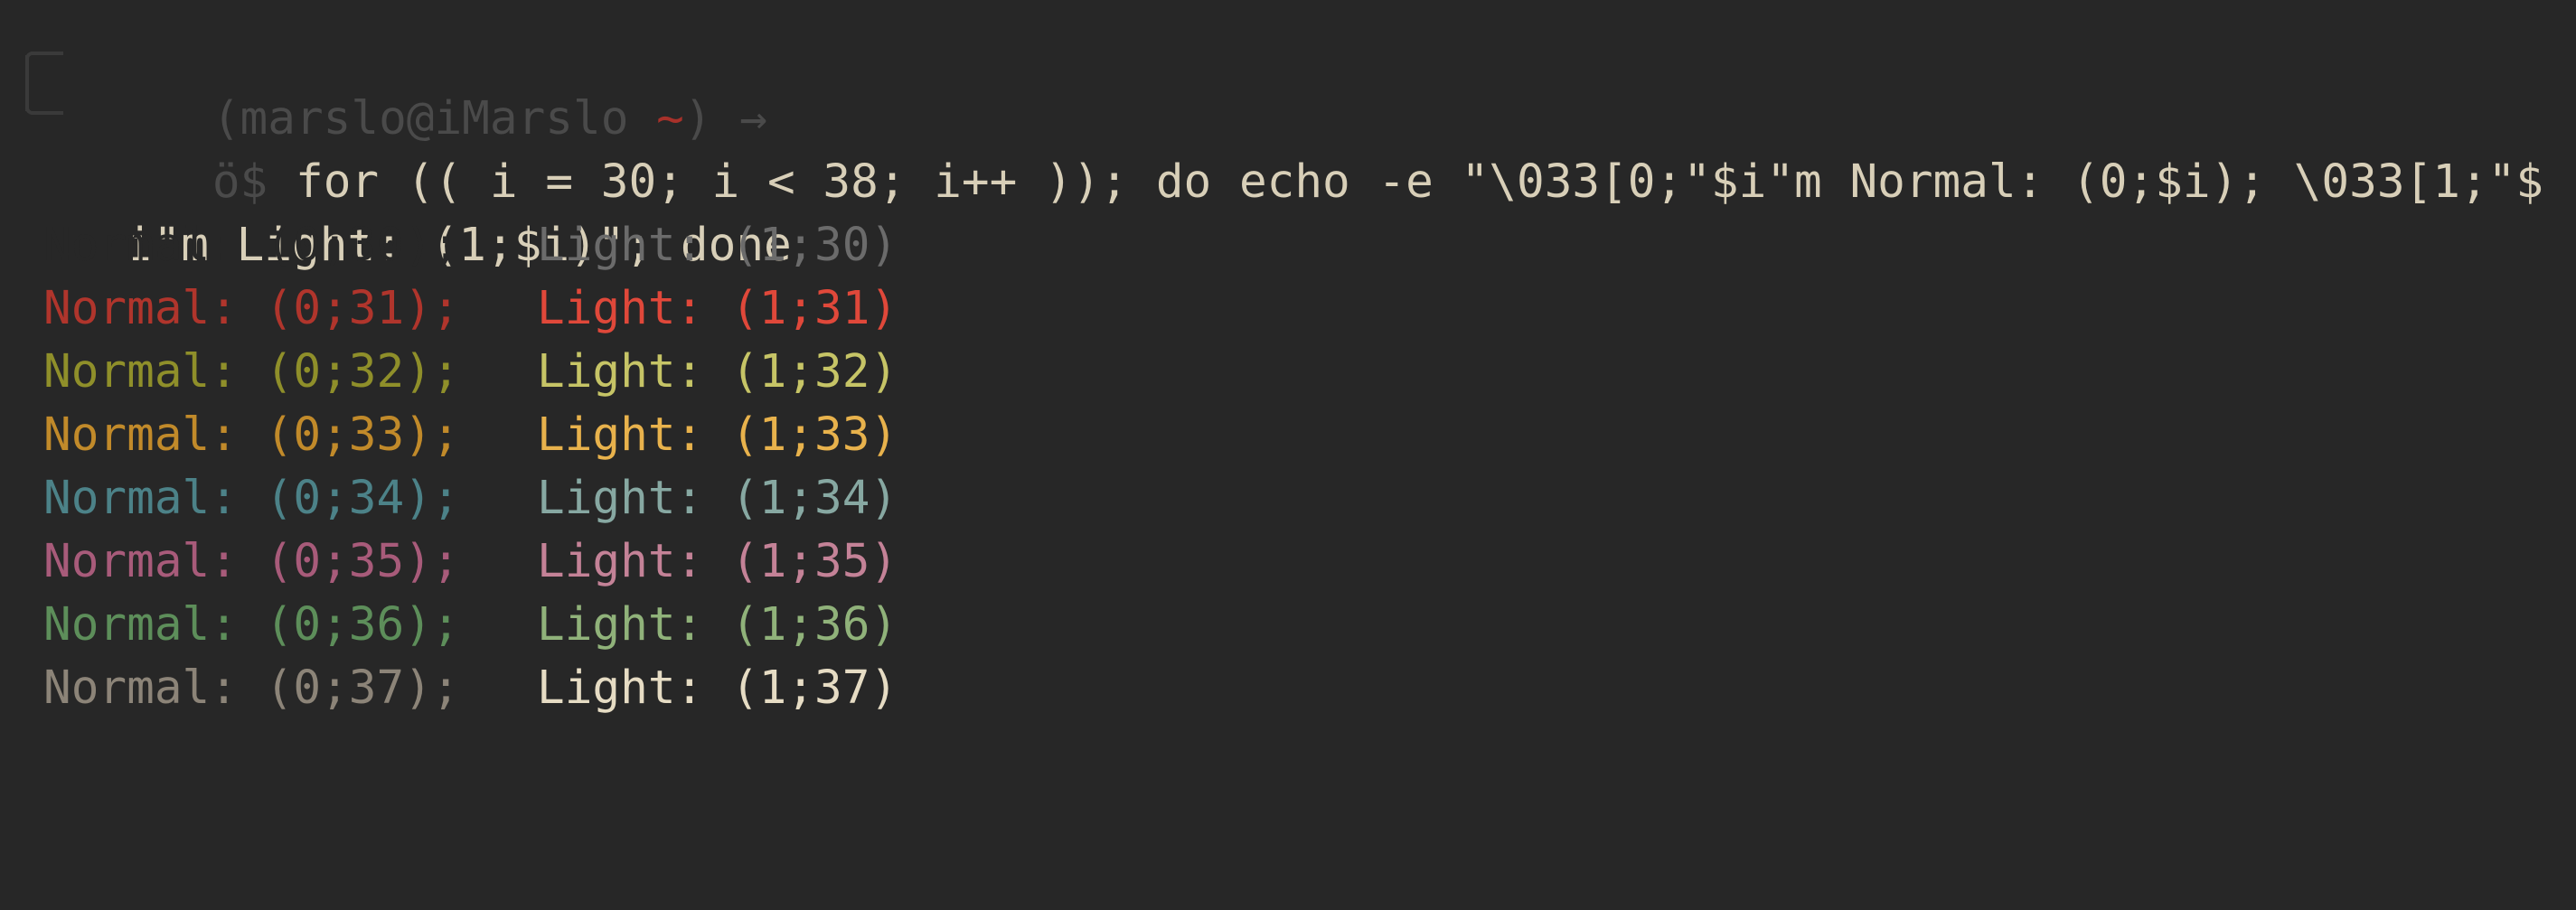  I want to click on prompt-bracket-line, so click(27, 83).